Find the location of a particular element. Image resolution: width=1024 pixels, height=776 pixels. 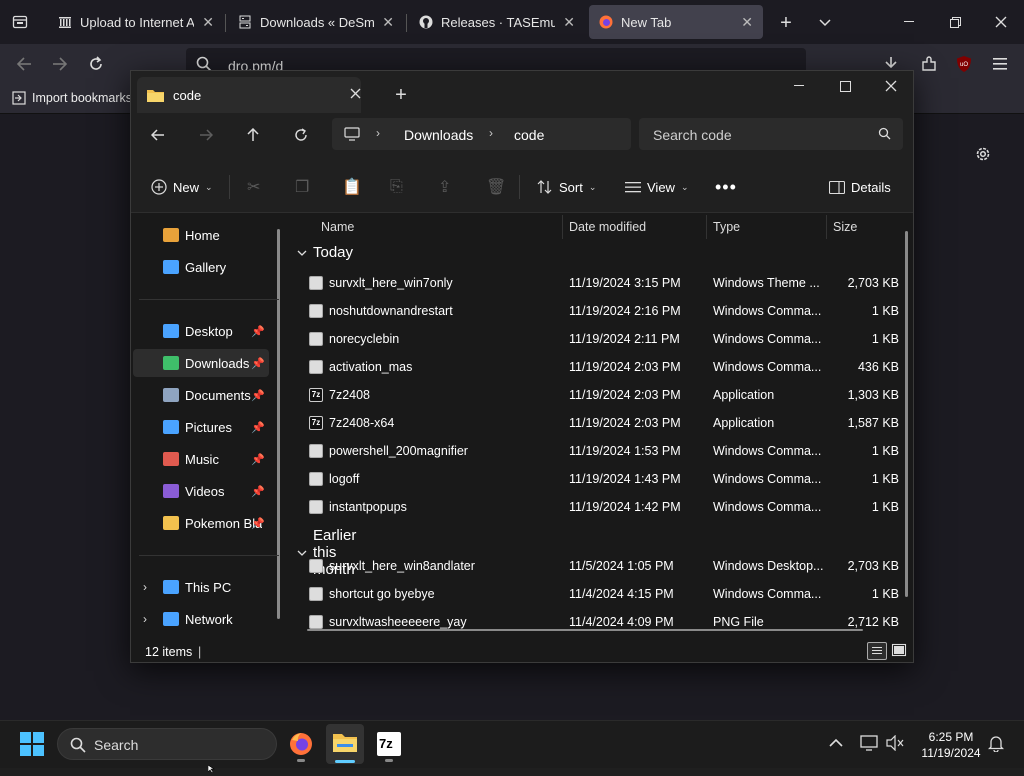

new-button: New ⌄ is located at coordinates (182, 187).